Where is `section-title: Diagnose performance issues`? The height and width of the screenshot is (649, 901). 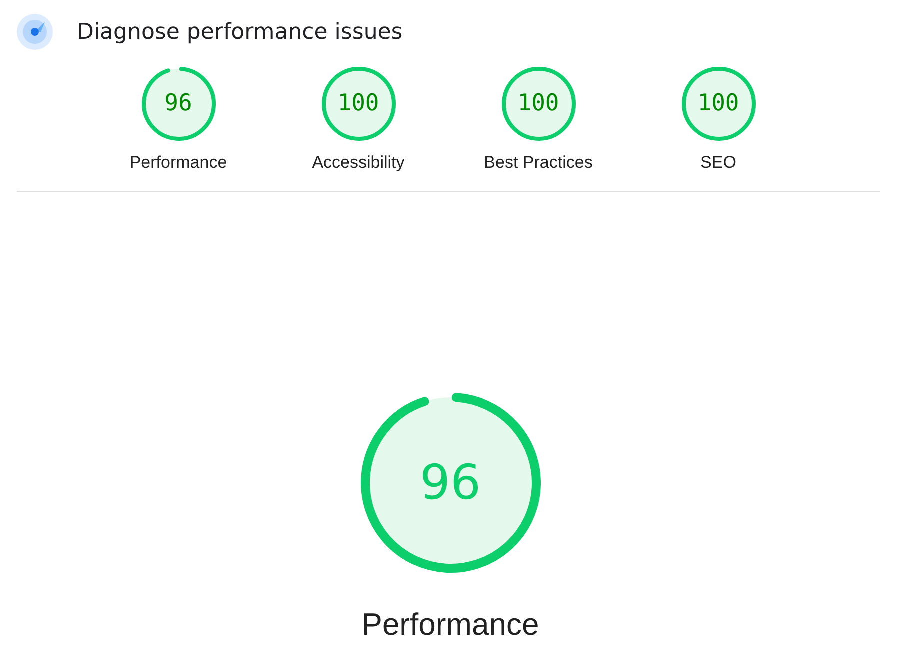
section-title: Diagnose performance issues is located at coordinates (240, 32).